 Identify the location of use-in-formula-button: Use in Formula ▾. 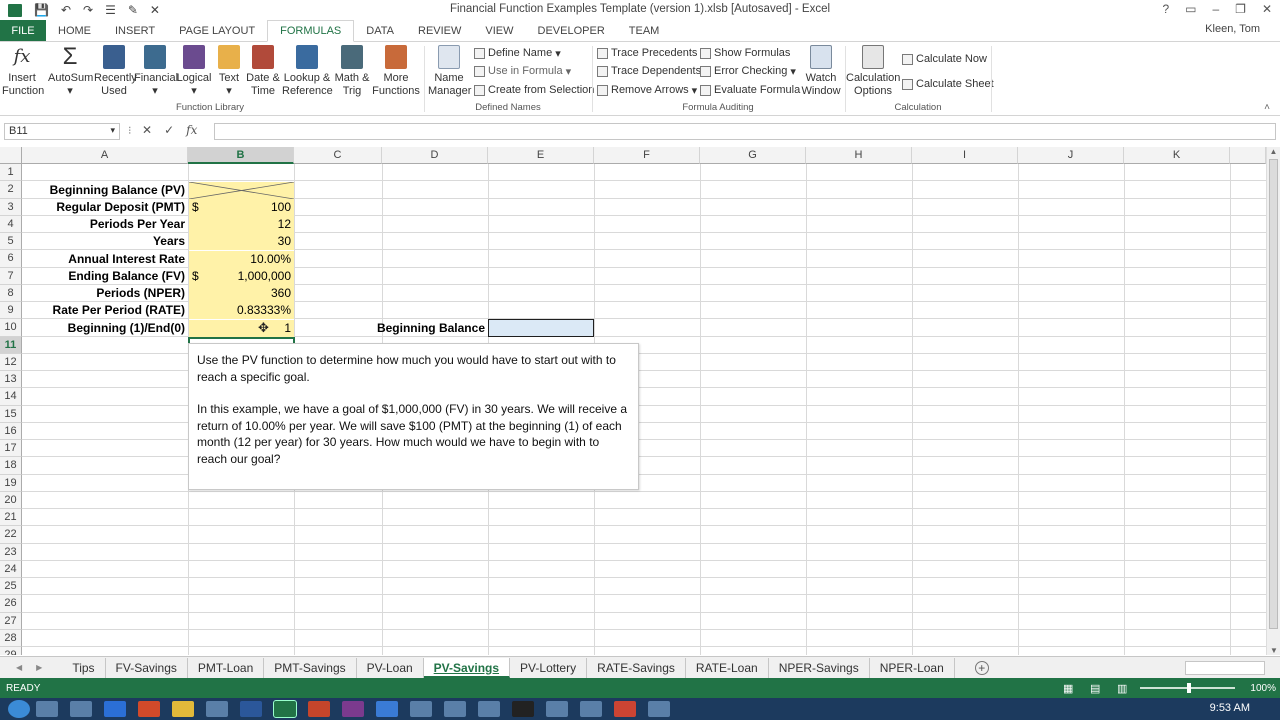
(522, 71).